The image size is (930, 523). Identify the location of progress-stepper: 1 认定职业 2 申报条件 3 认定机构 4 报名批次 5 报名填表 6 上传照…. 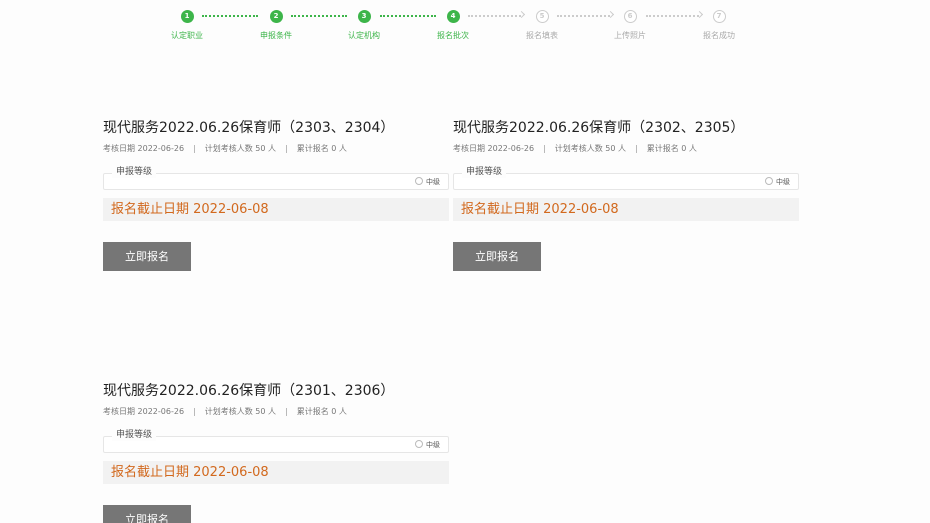
(465, 25).